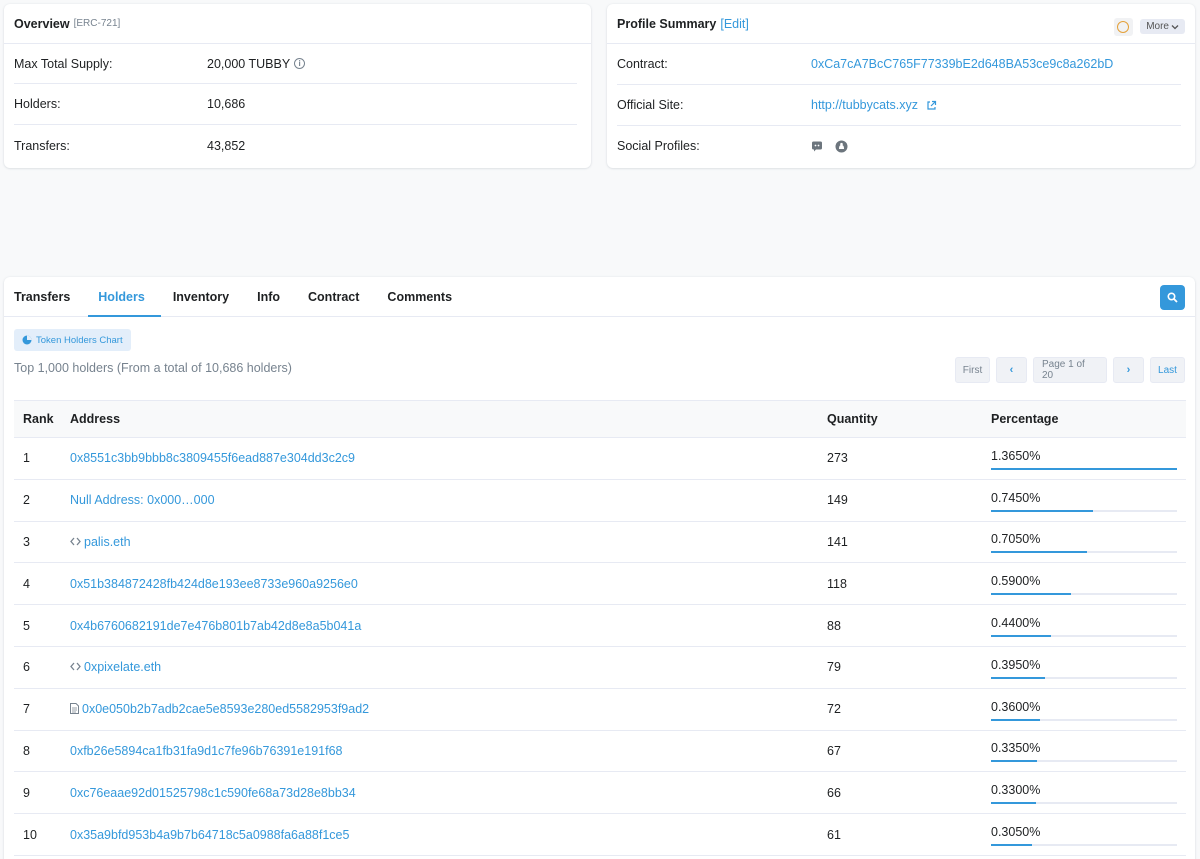 This screenshot has width=1200, height=859. Describe the element at coordinates (1016, 748) in the screenshot. I see `percentage-value: 0.3350%` at that location.